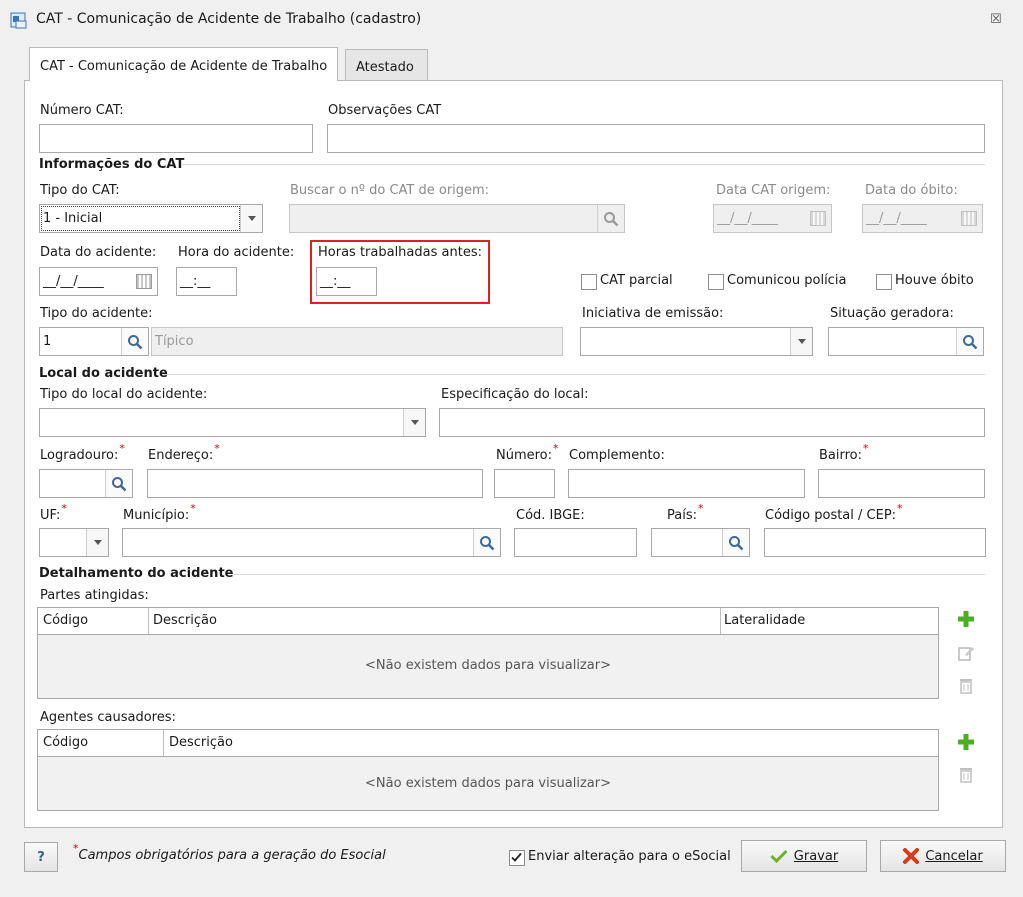 Image resolution: width=1023 pixels, height=897 pixels. Describe the element at coordinates (901, 483) in the screenshot. I see `bairro-input` at that location.